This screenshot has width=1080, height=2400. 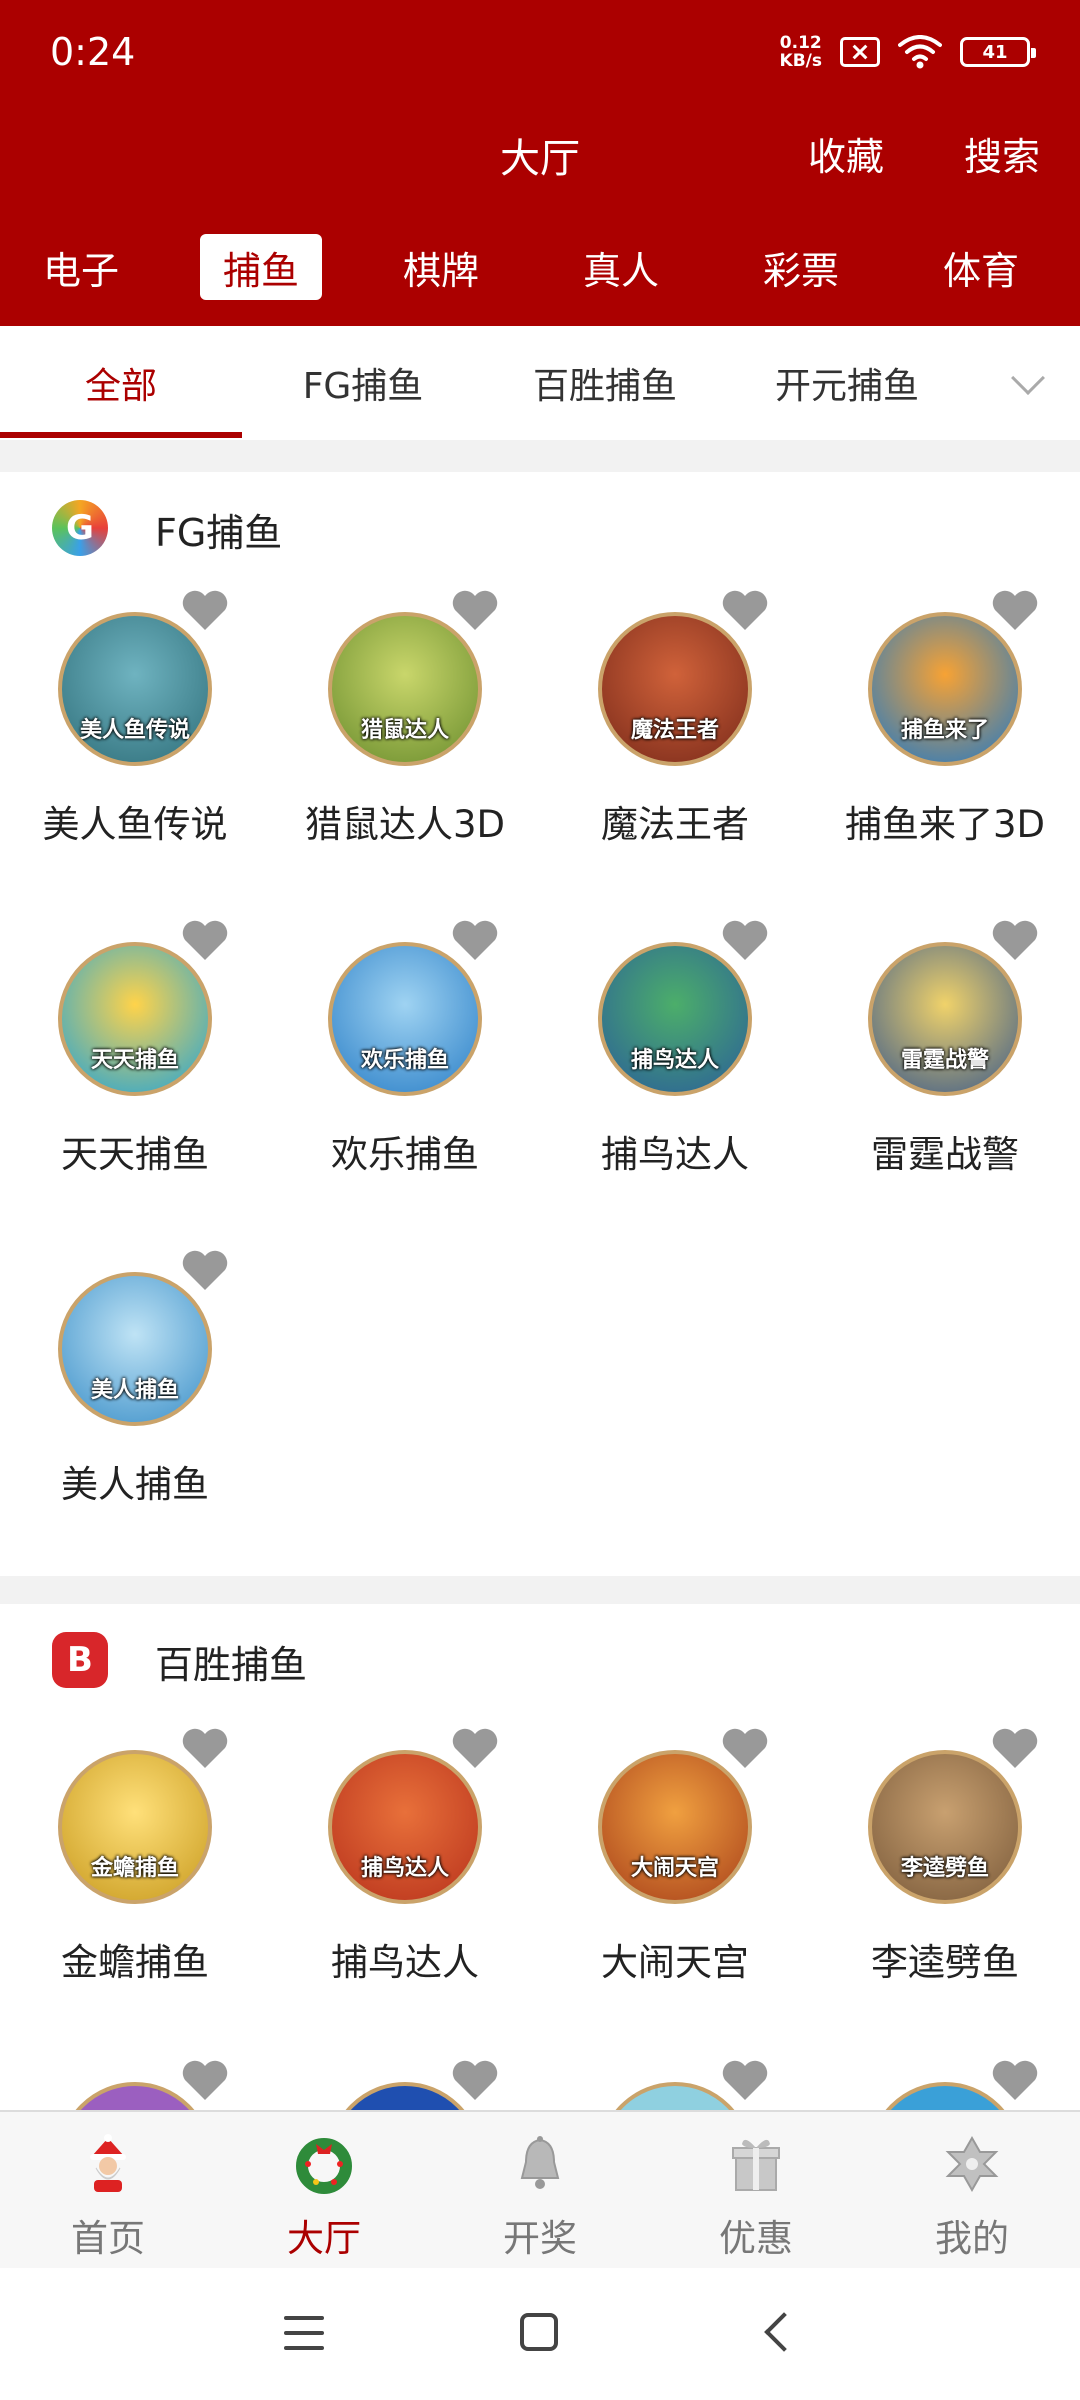 What do you see at coordinates (121, 435) in the screenshot?
I see `subtab-active-indicator` at bounding box center [121, 435].